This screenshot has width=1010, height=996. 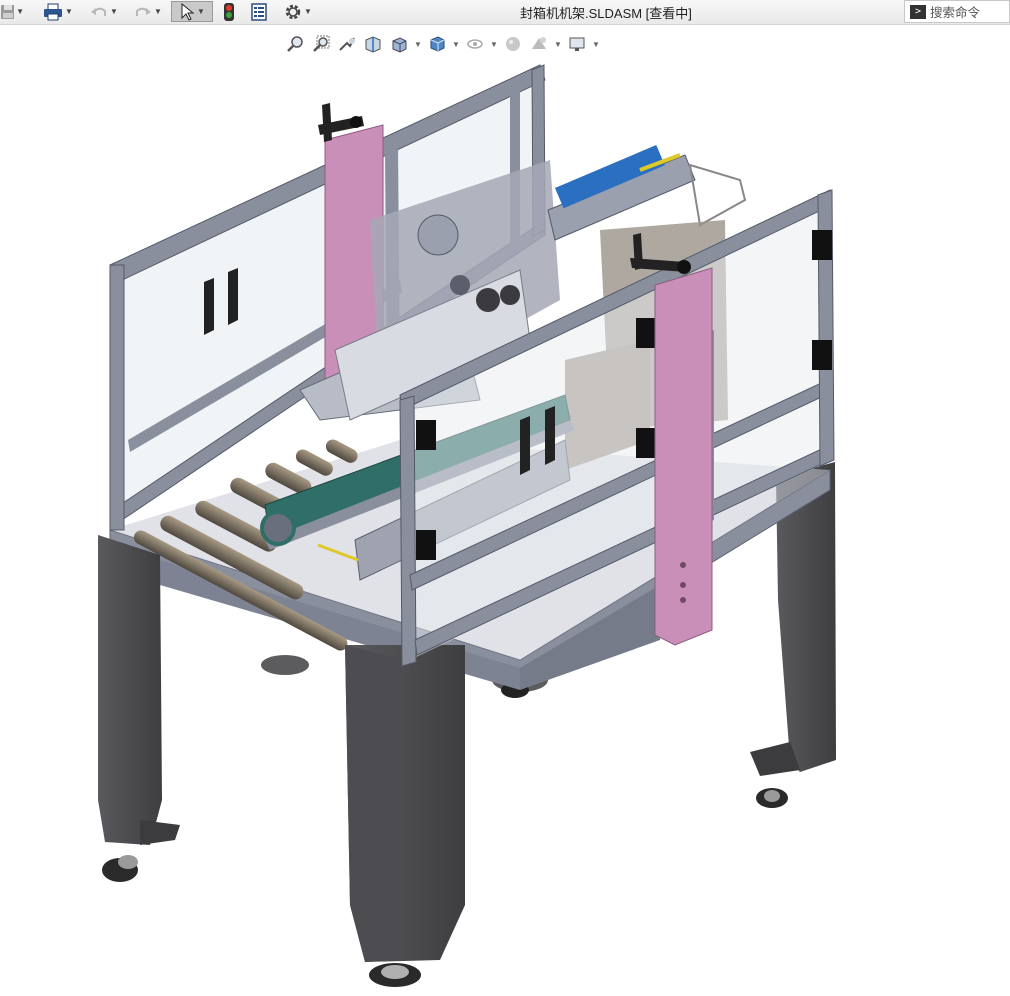 What do you see at coordinates (8, 11) in the screenshot?
I see `save-icon` at bounding box center [8, 11].